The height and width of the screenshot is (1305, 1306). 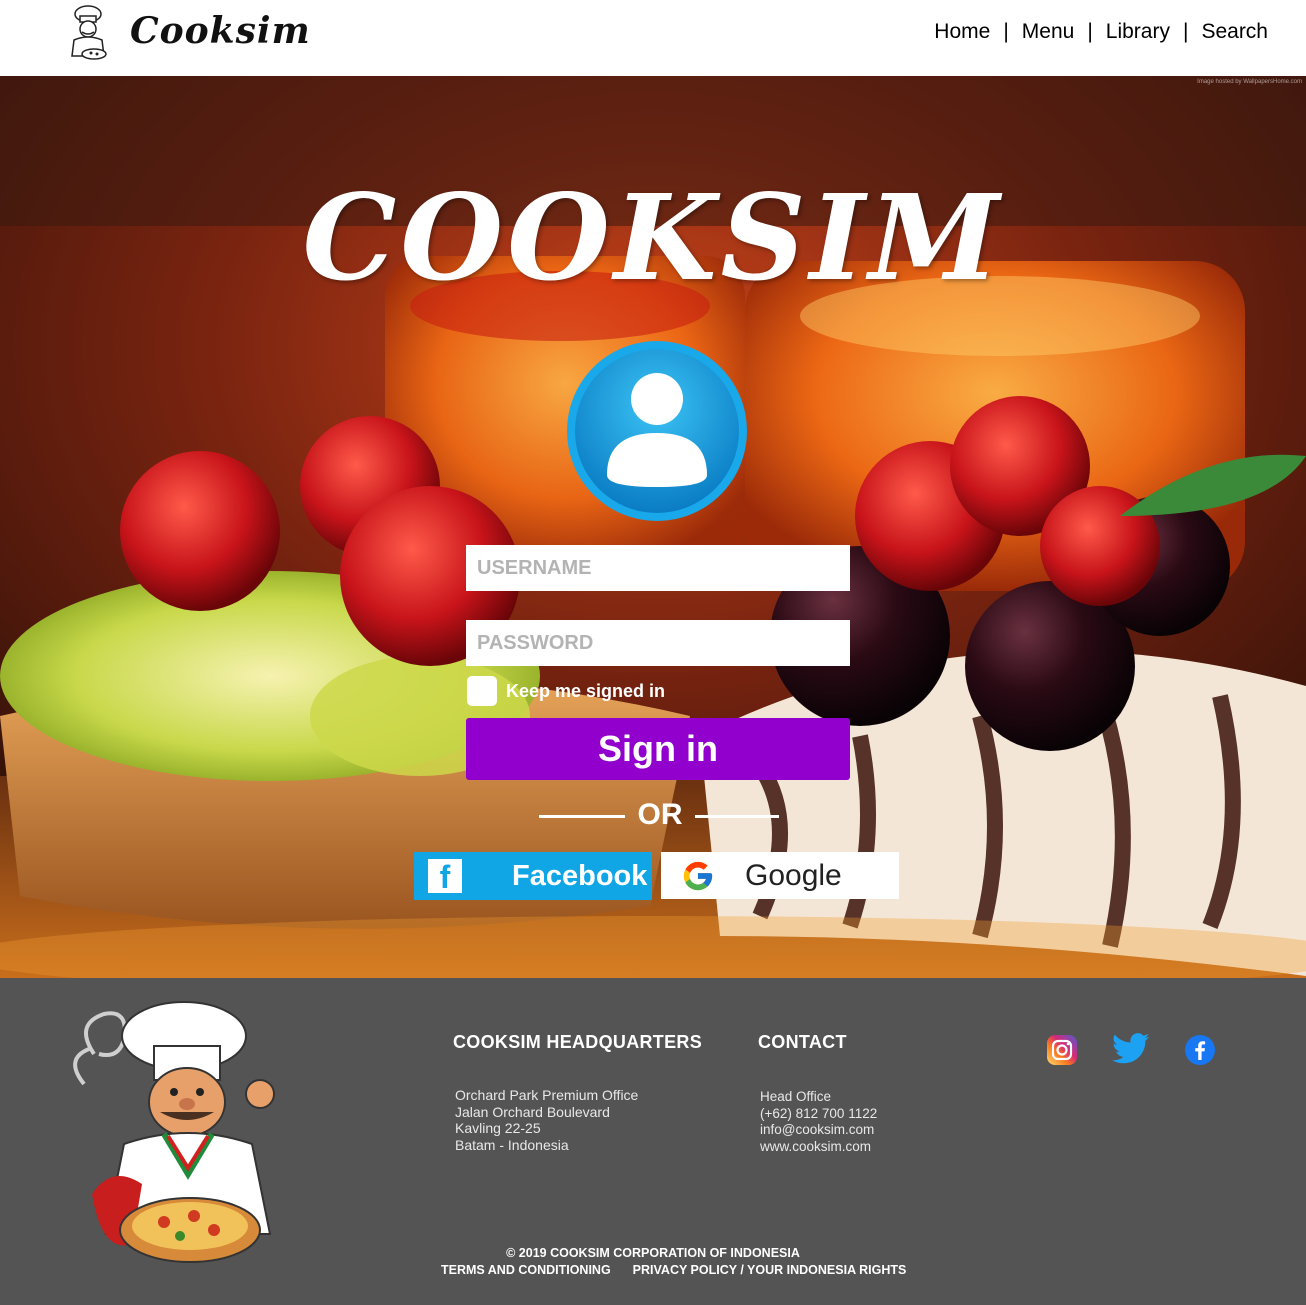 I want to click on copyright-text: © 2019 COOKSIM CORPORATION OF INDONESIA, so click(x=653, y=1253).